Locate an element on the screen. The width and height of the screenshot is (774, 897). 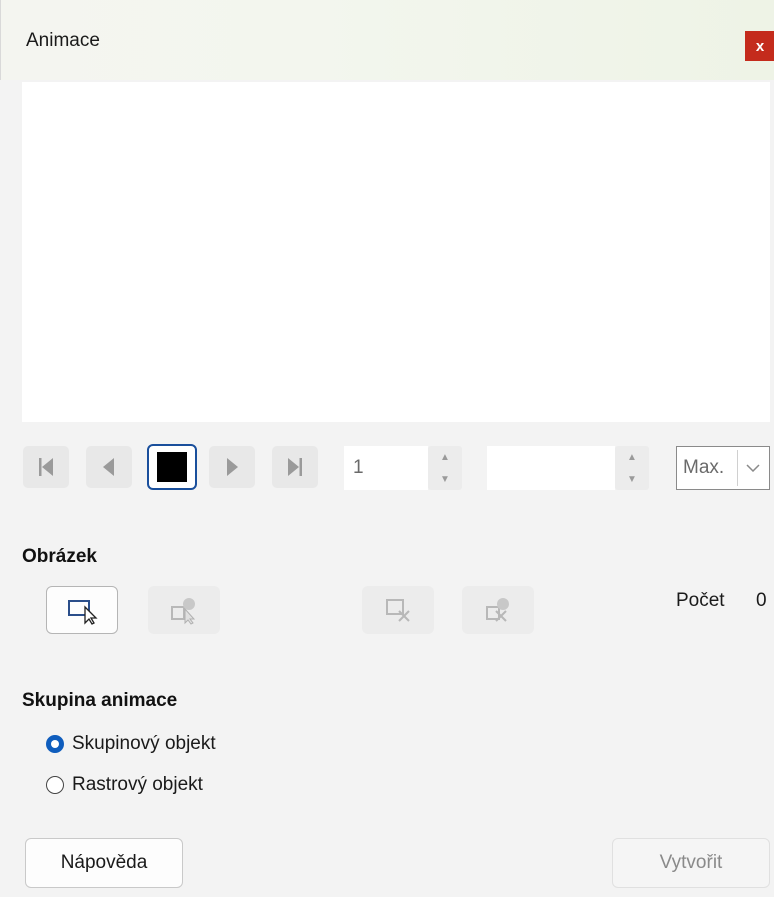
delete-current-image-icon is located at coordinates (398, 610).